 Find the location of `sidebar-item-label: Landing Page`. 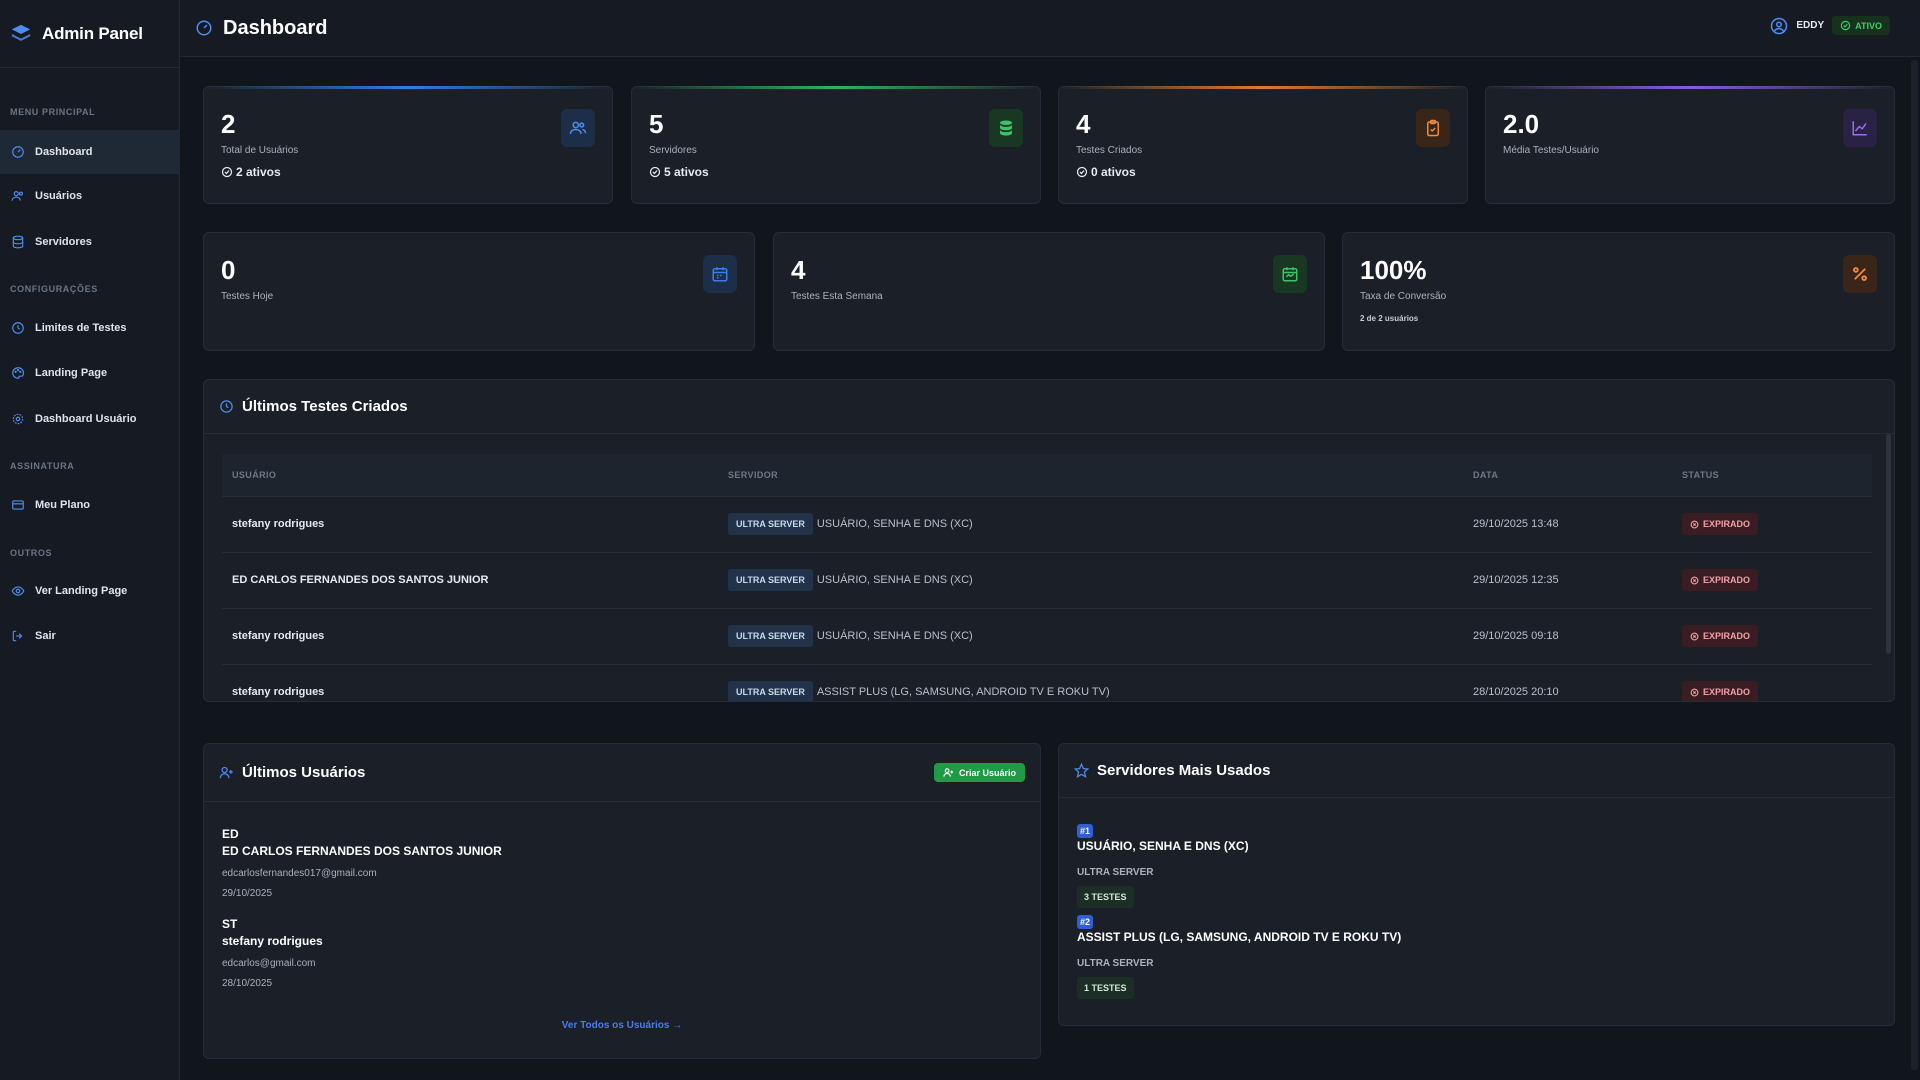

sidebar-item-label: Landing Page is located at coordinates (71, 373).